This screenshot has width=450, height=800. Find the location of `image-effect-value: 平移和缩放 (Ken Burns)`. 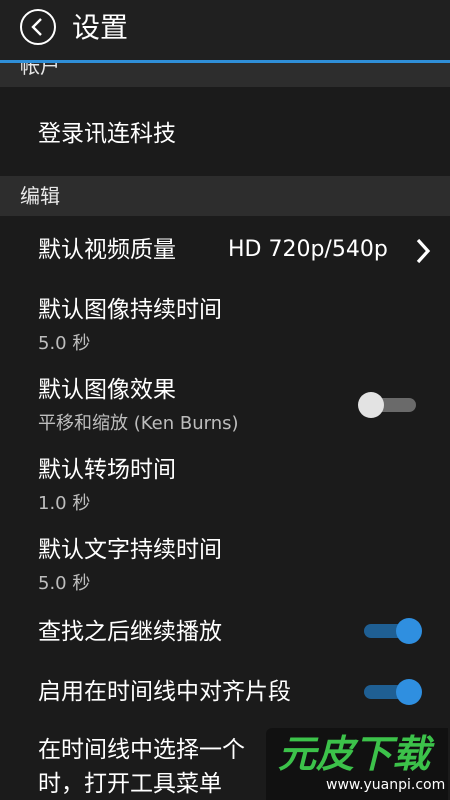

image-effect-value: 平移和缩放 (Ken Burns) is located at coordinates (138, 423).